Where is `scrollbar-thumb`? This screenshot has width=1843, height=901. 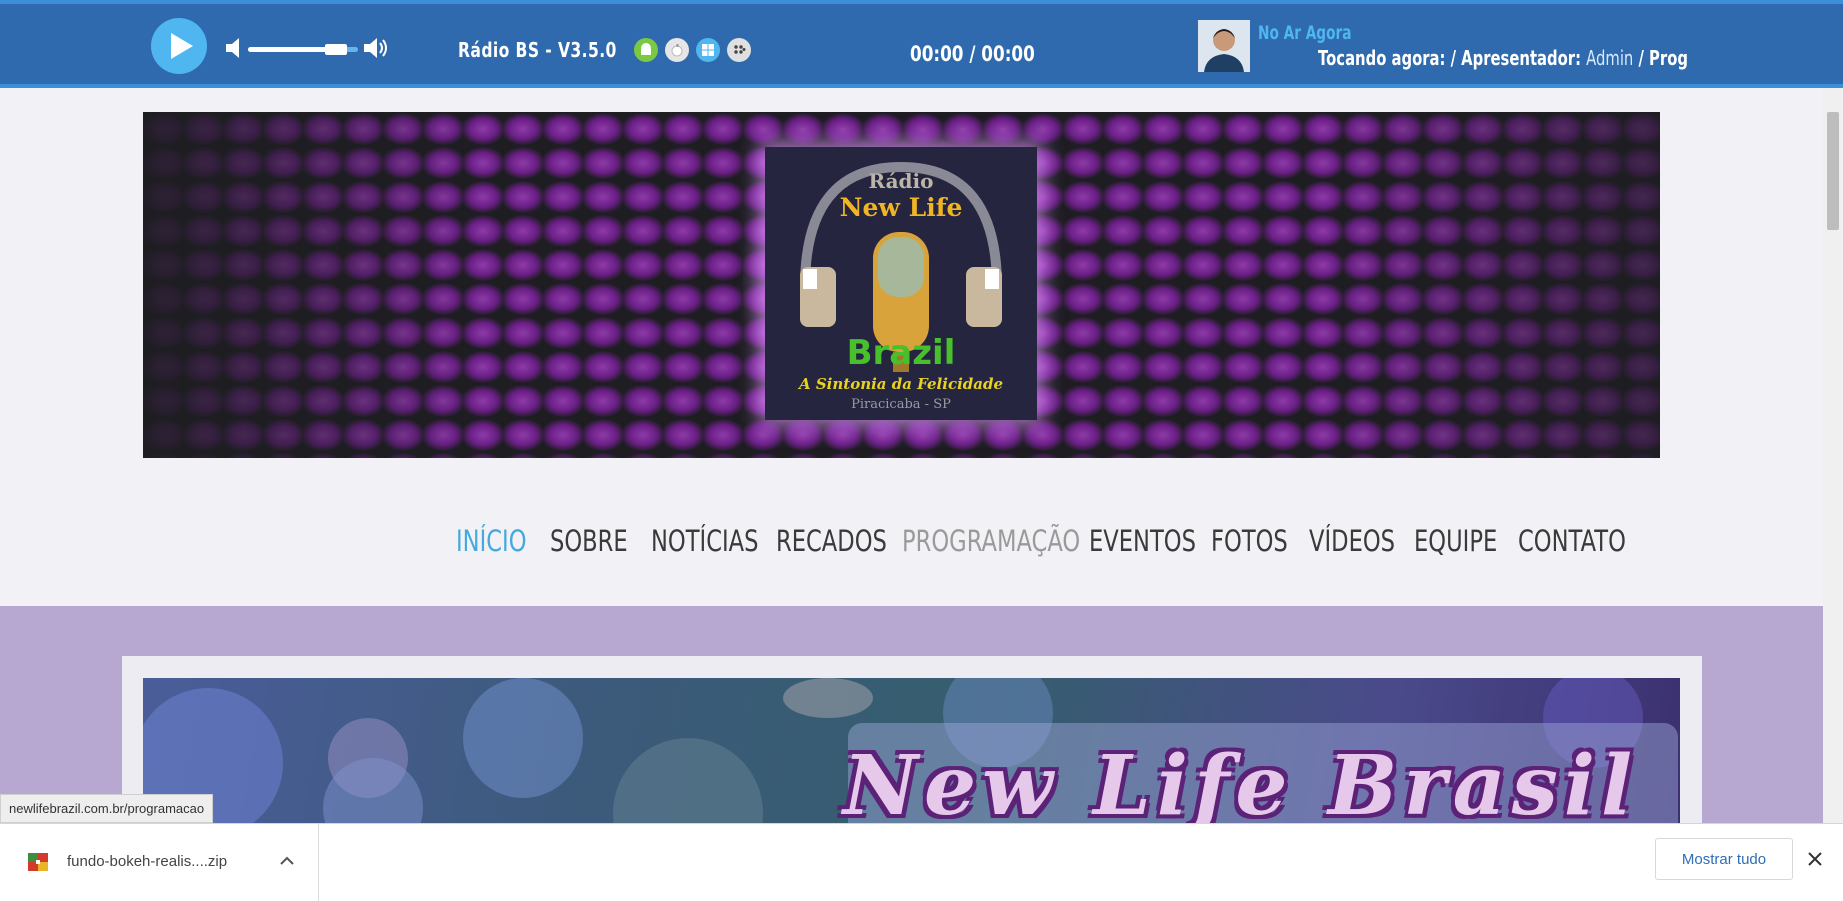
scrollbar-thumb is located at coordinates (1833, 171).